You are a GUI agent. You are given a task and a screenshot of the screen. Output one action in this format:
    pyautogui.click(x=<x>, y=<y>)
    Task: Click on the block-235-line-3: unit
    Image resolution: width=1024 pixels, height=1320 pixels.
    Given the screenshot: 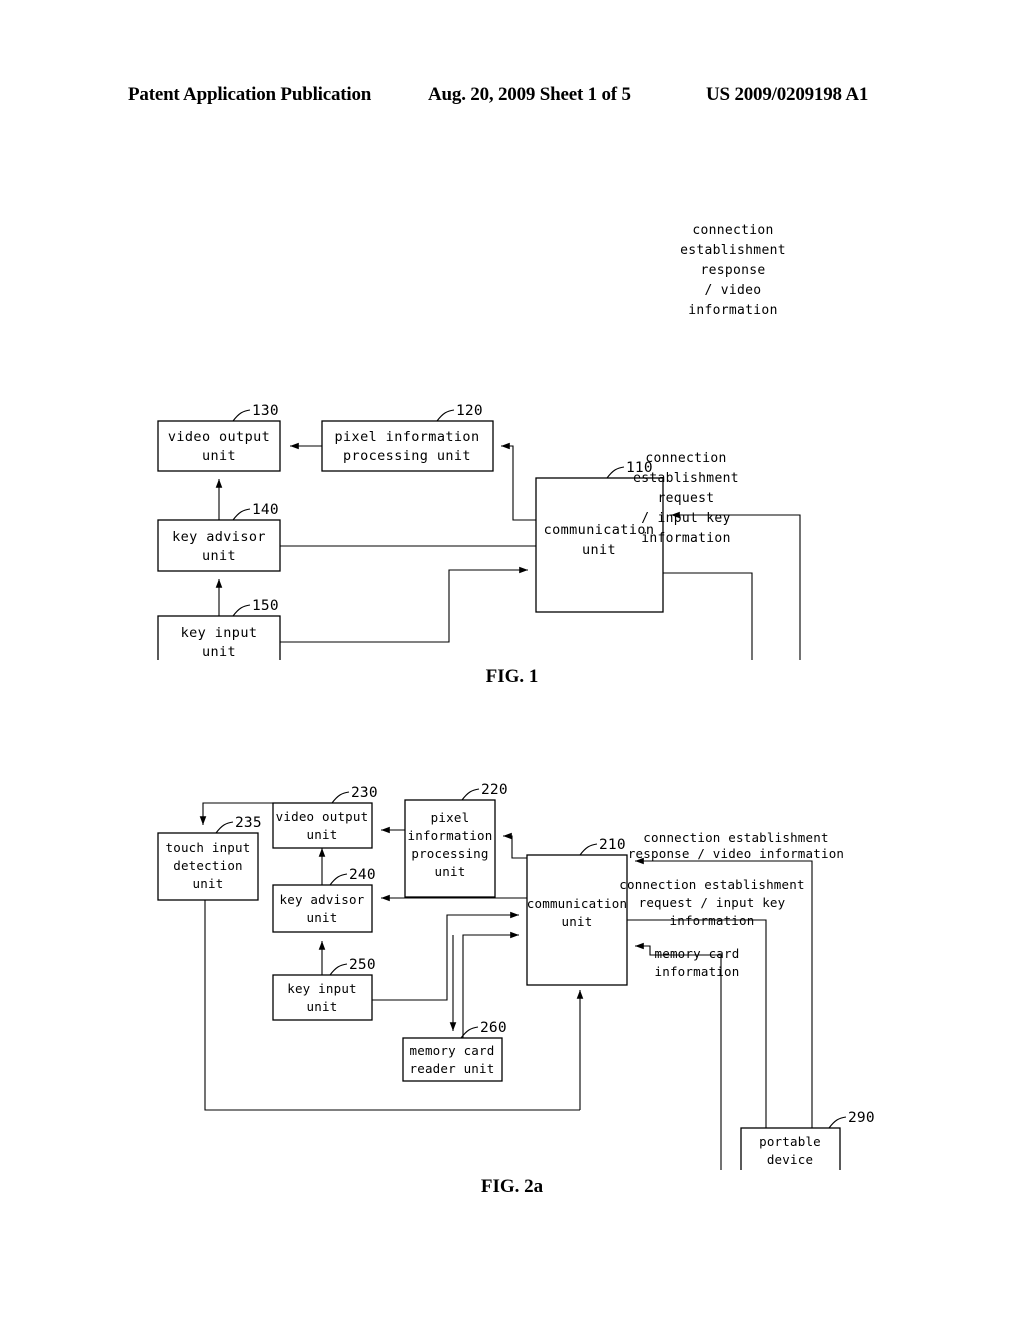 What is the action you would take?
    pyautogui.click(x=208, y=883)
    